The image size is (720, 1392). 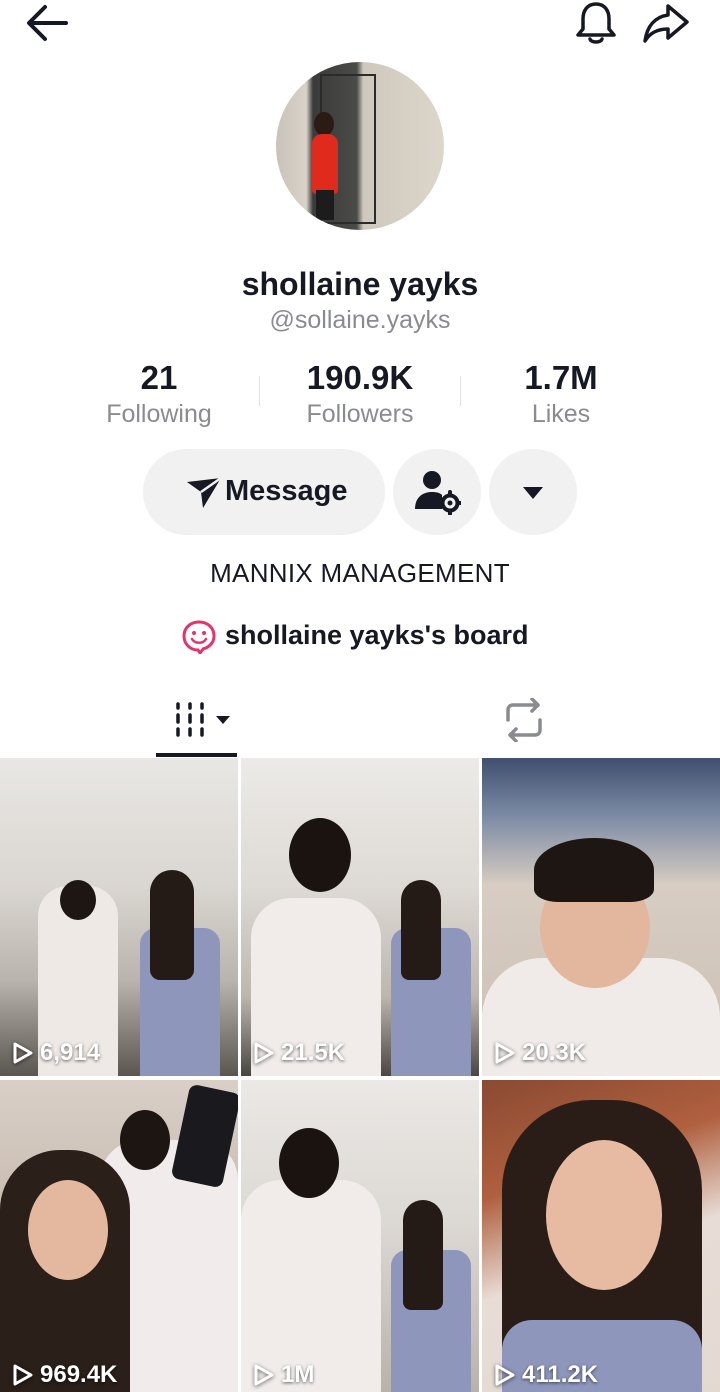 I want to click on view-count-text: 969.4K, so click(x=79, y=1374).